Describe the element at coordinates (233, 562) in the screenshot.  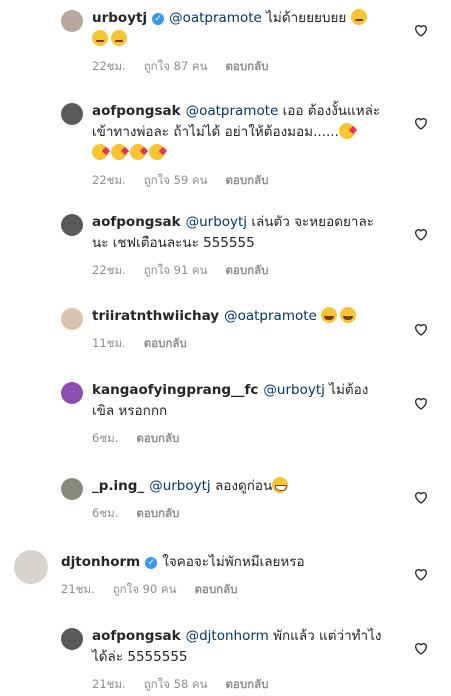
I see `comment-body: ใจคอจะไม่พักหมีเลยหรอ` at that location.